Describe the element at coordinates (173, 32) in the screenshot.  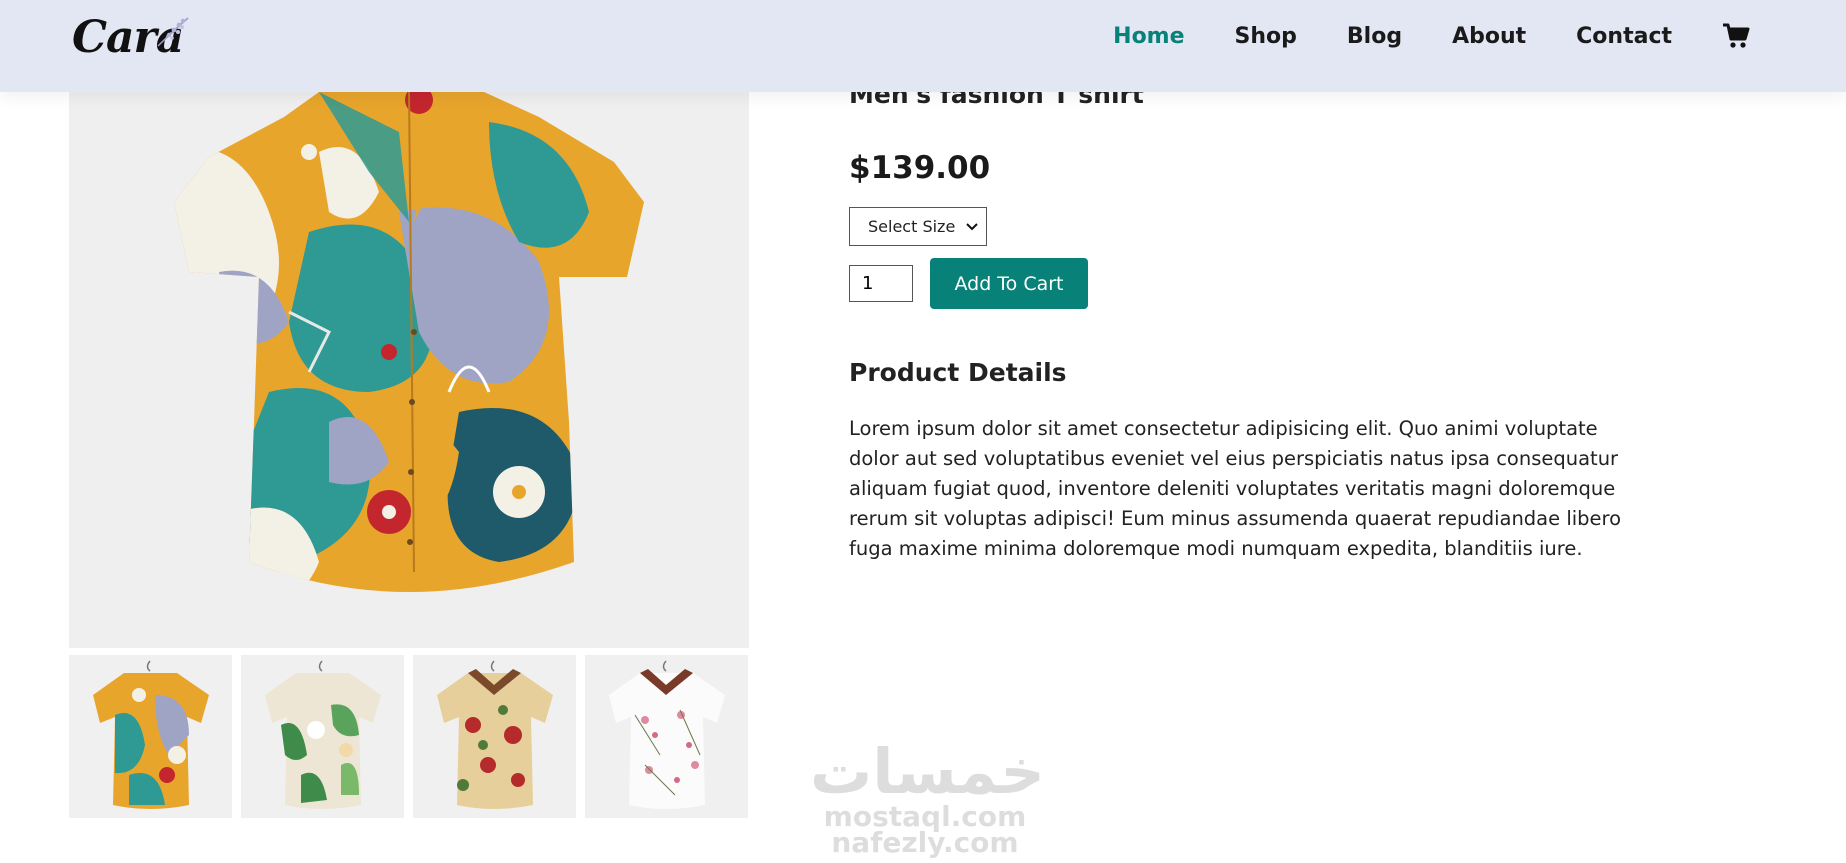
I see `logo-lavender-sprig` at that location.